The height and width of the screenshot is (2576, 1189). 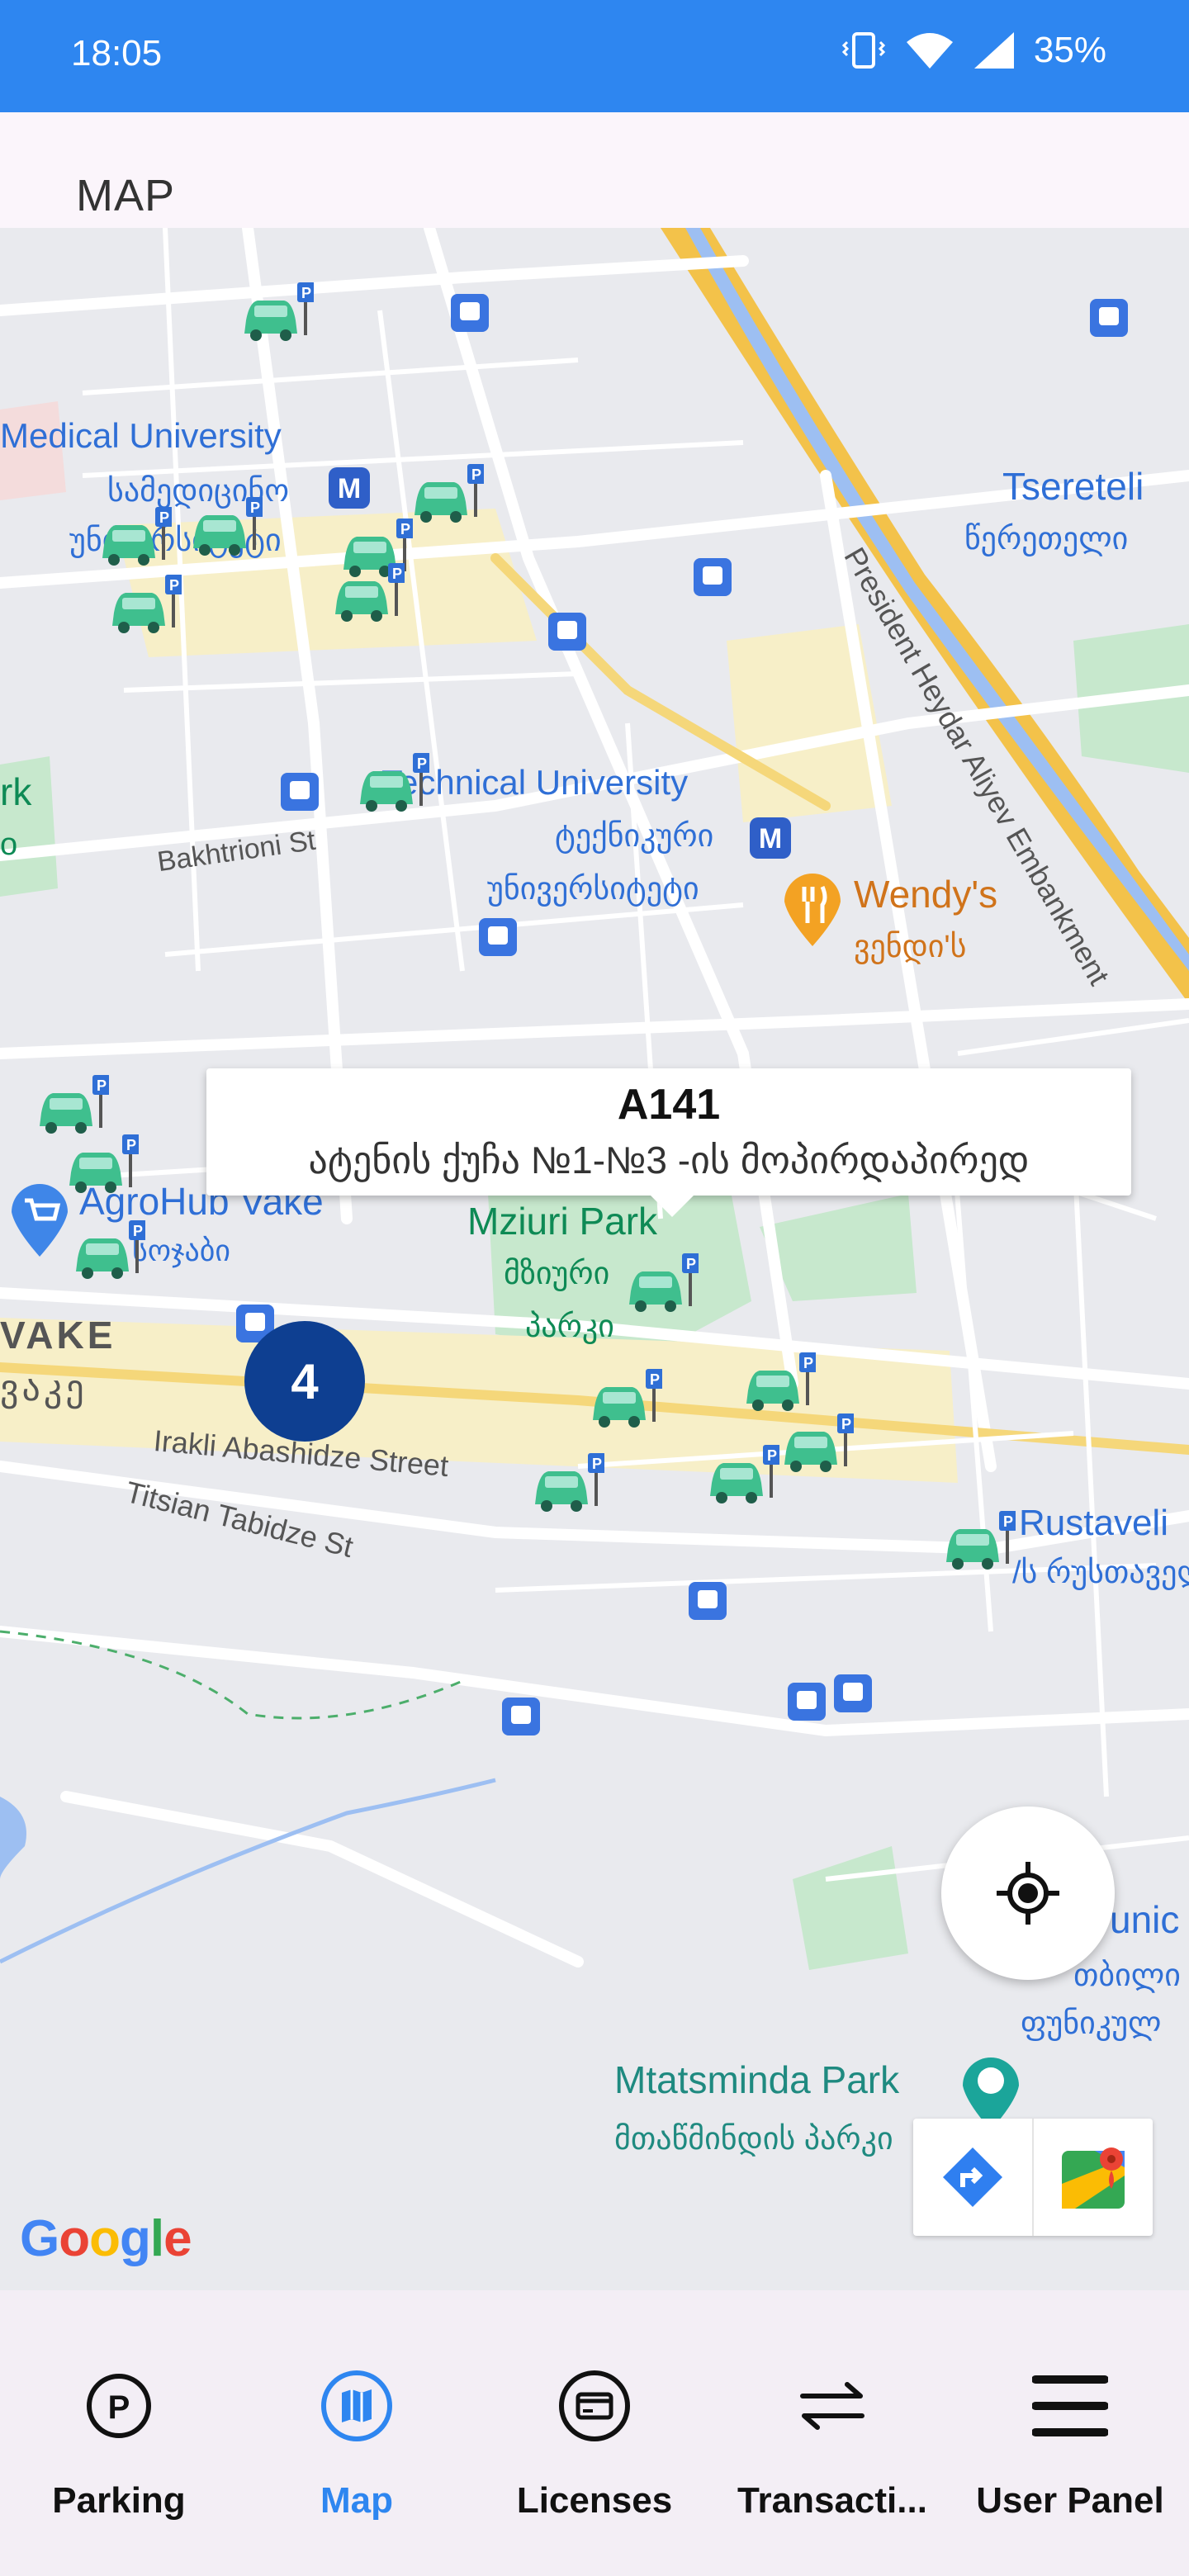 I want to click on license-card-icon, so click(x=594, y=2405).